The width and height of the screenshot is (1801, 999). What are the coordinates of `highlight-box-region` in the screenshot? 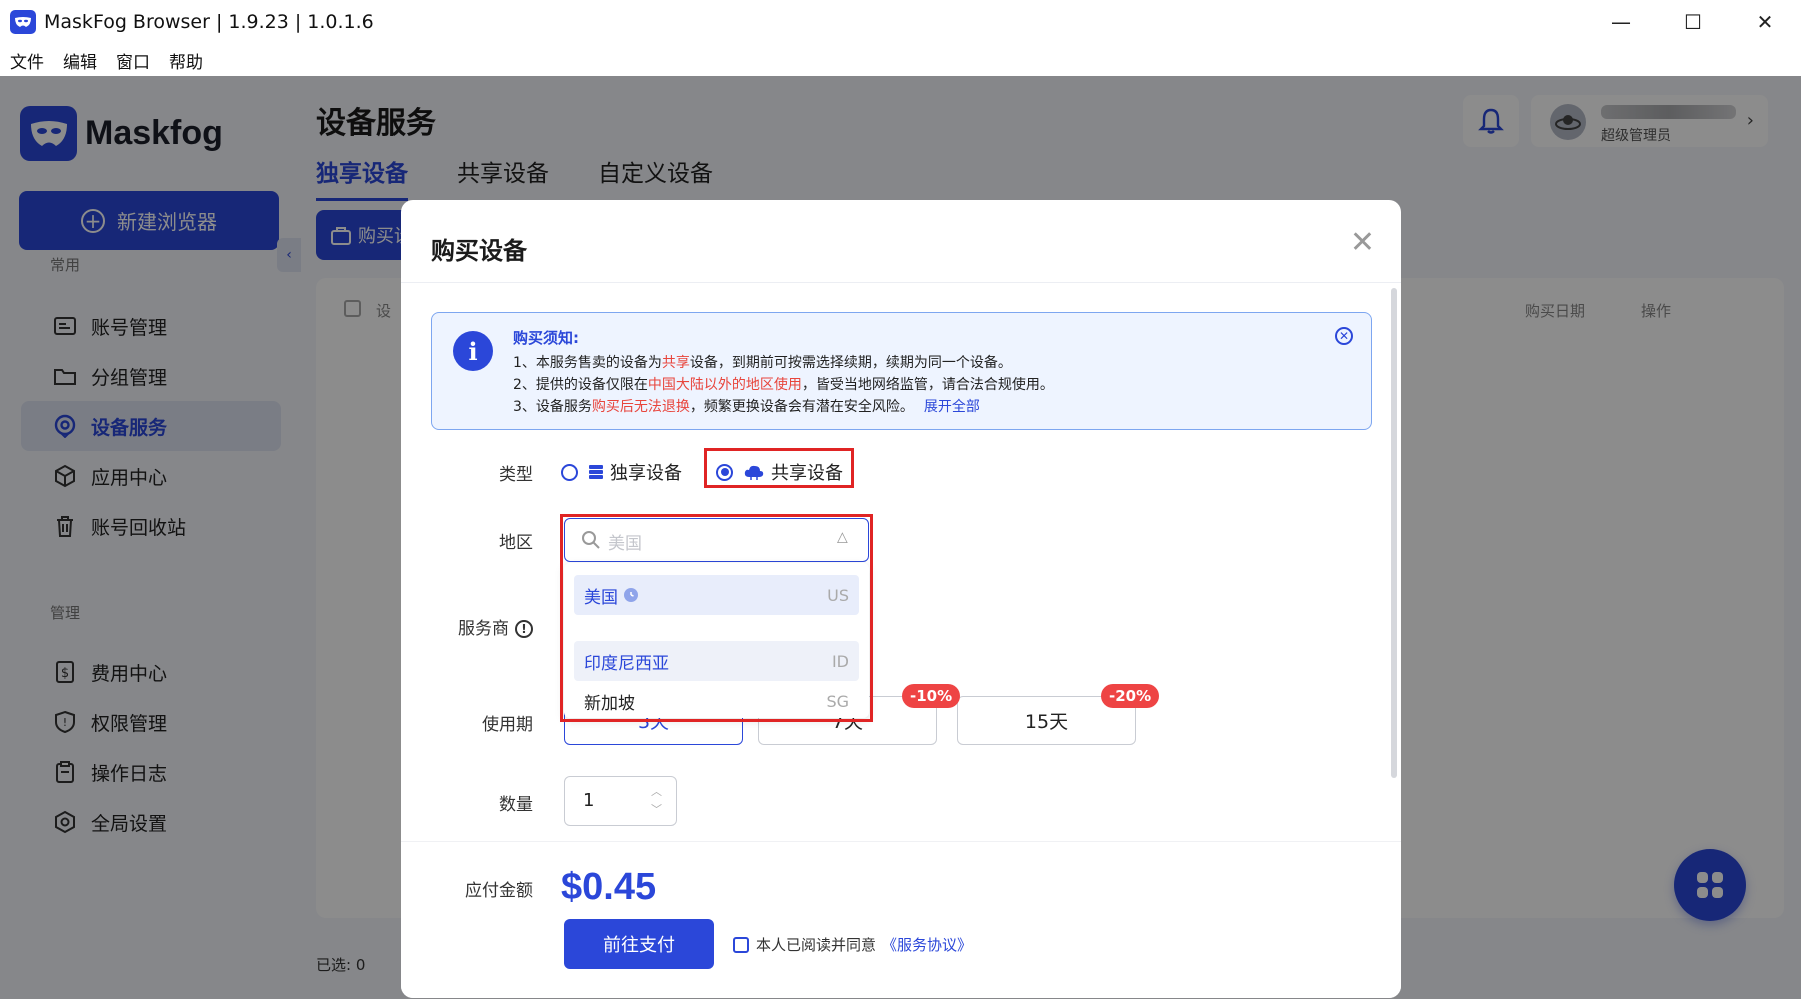 It's located at (716, 618).